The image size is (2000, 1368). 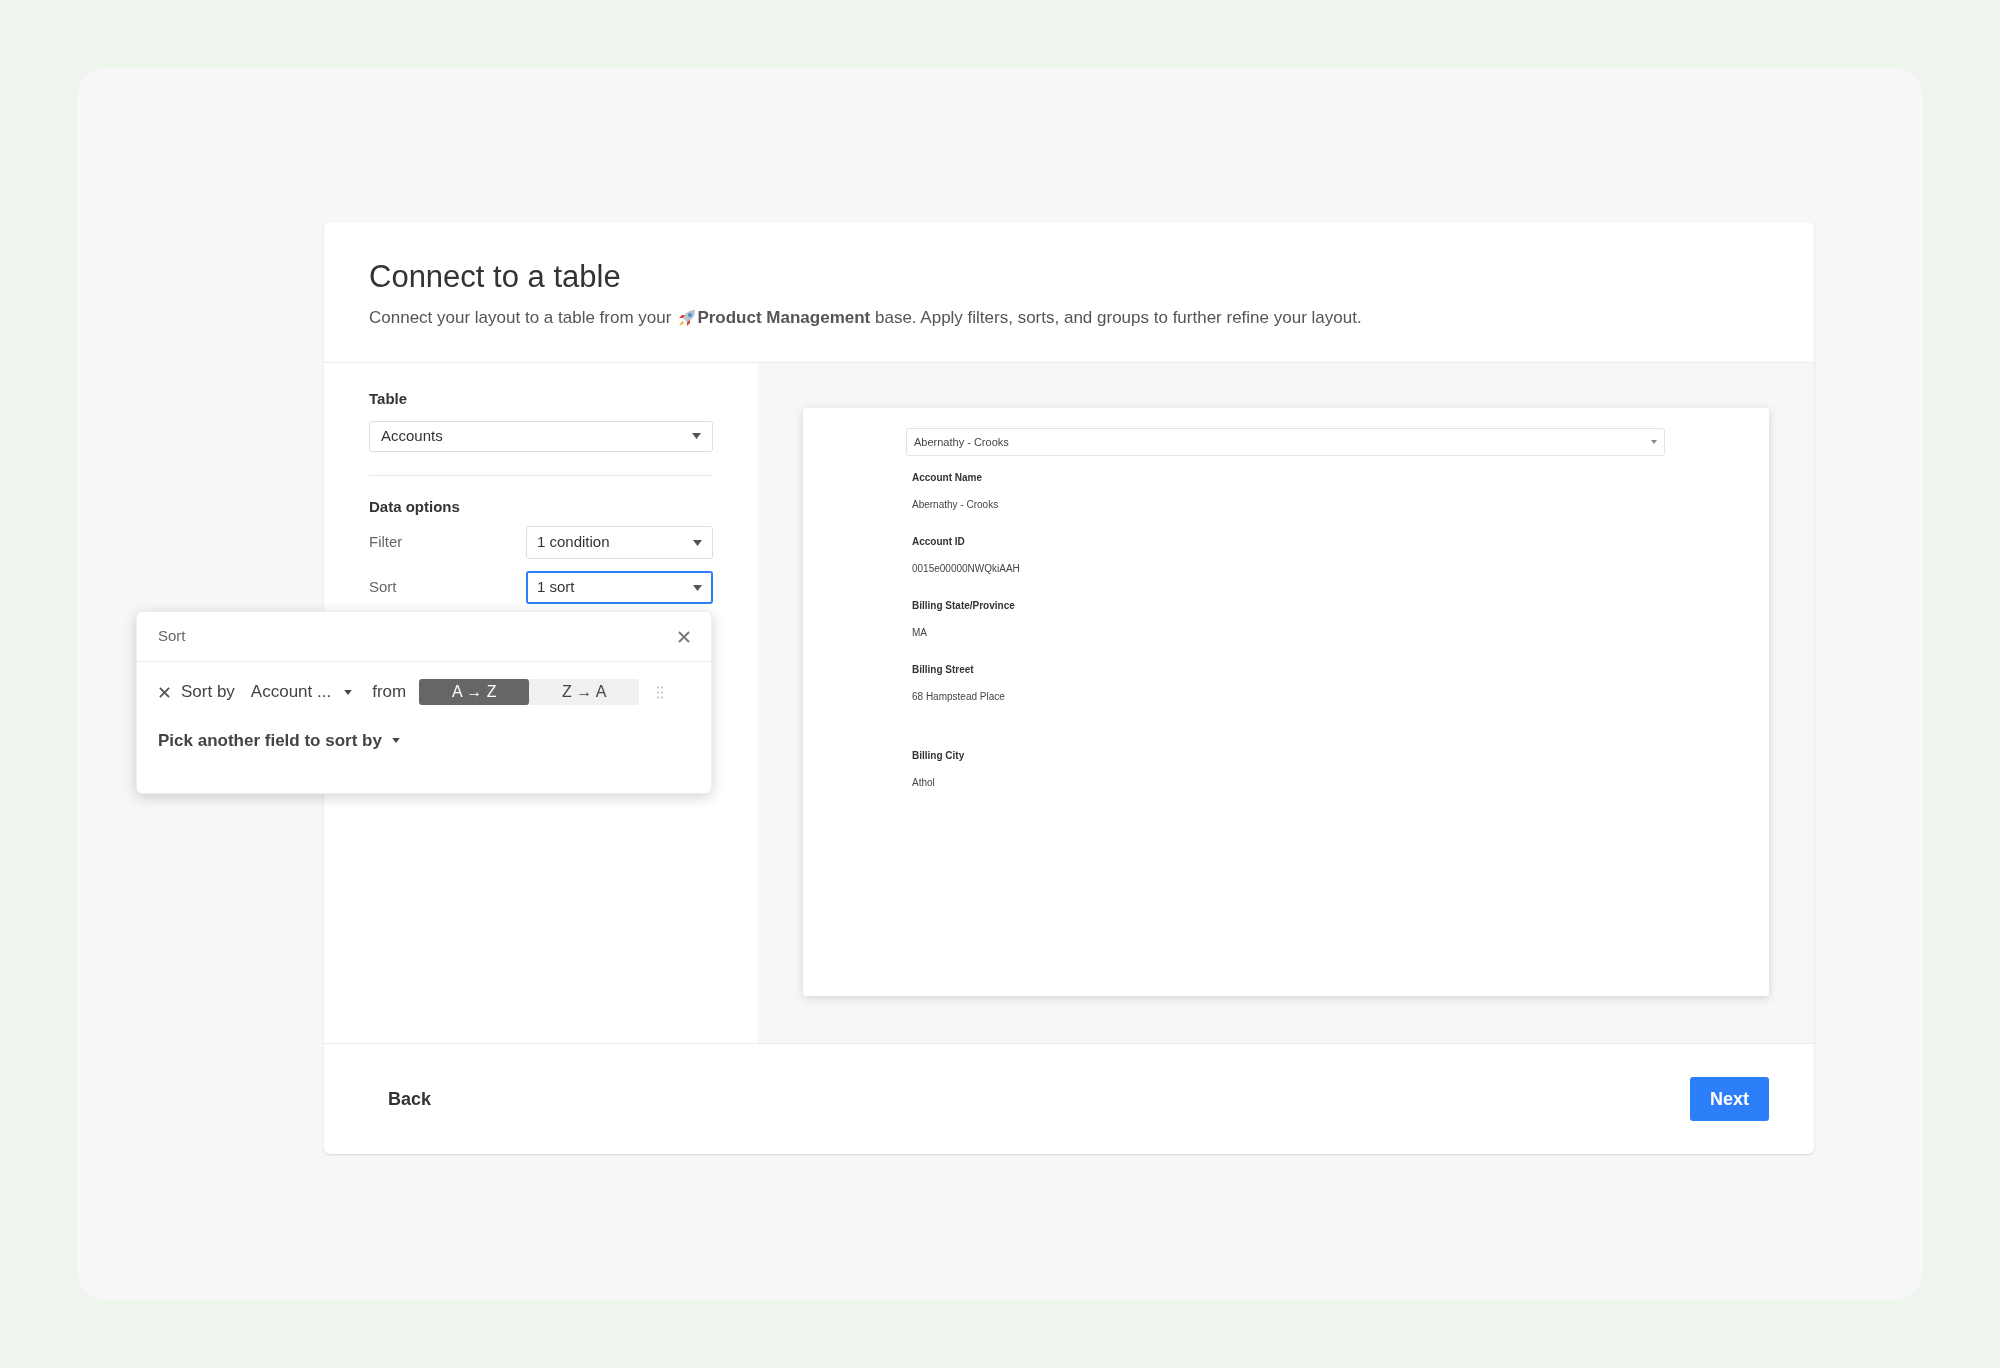 What do you see at coordinates (279, 741) in the screenshot?
I see `add-sort-field-button: Pick another field to sort by` at bounding box center [279, 741].